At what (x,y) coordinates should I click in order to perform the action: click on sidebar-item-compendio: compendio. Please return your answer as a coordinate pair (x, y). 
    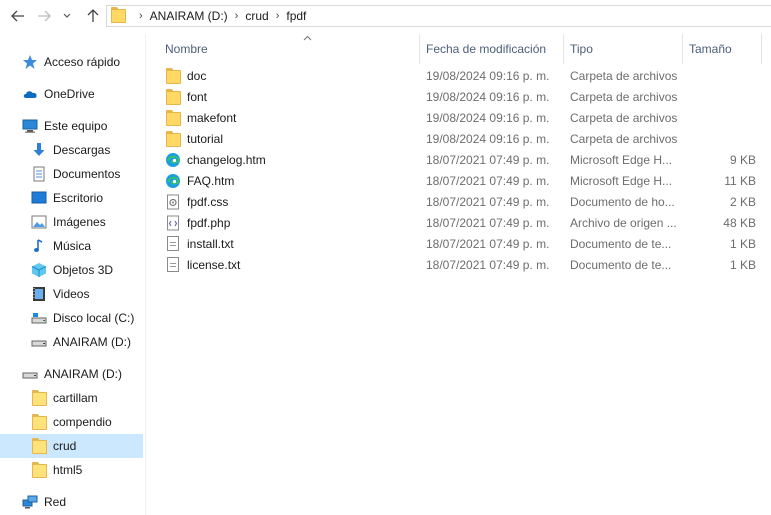
    Looking at the image, I should click on (71, 422).